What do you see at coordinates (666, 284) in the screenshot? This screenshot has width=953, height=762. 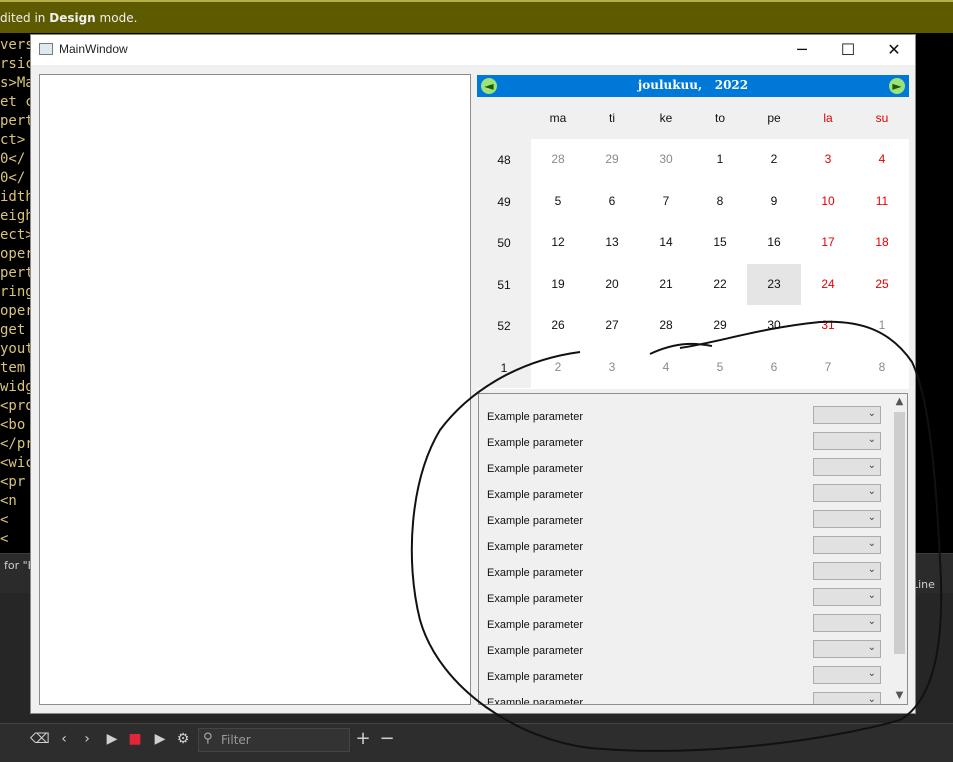 I see `calendar-day: 21` at bounding box center [666, 284].